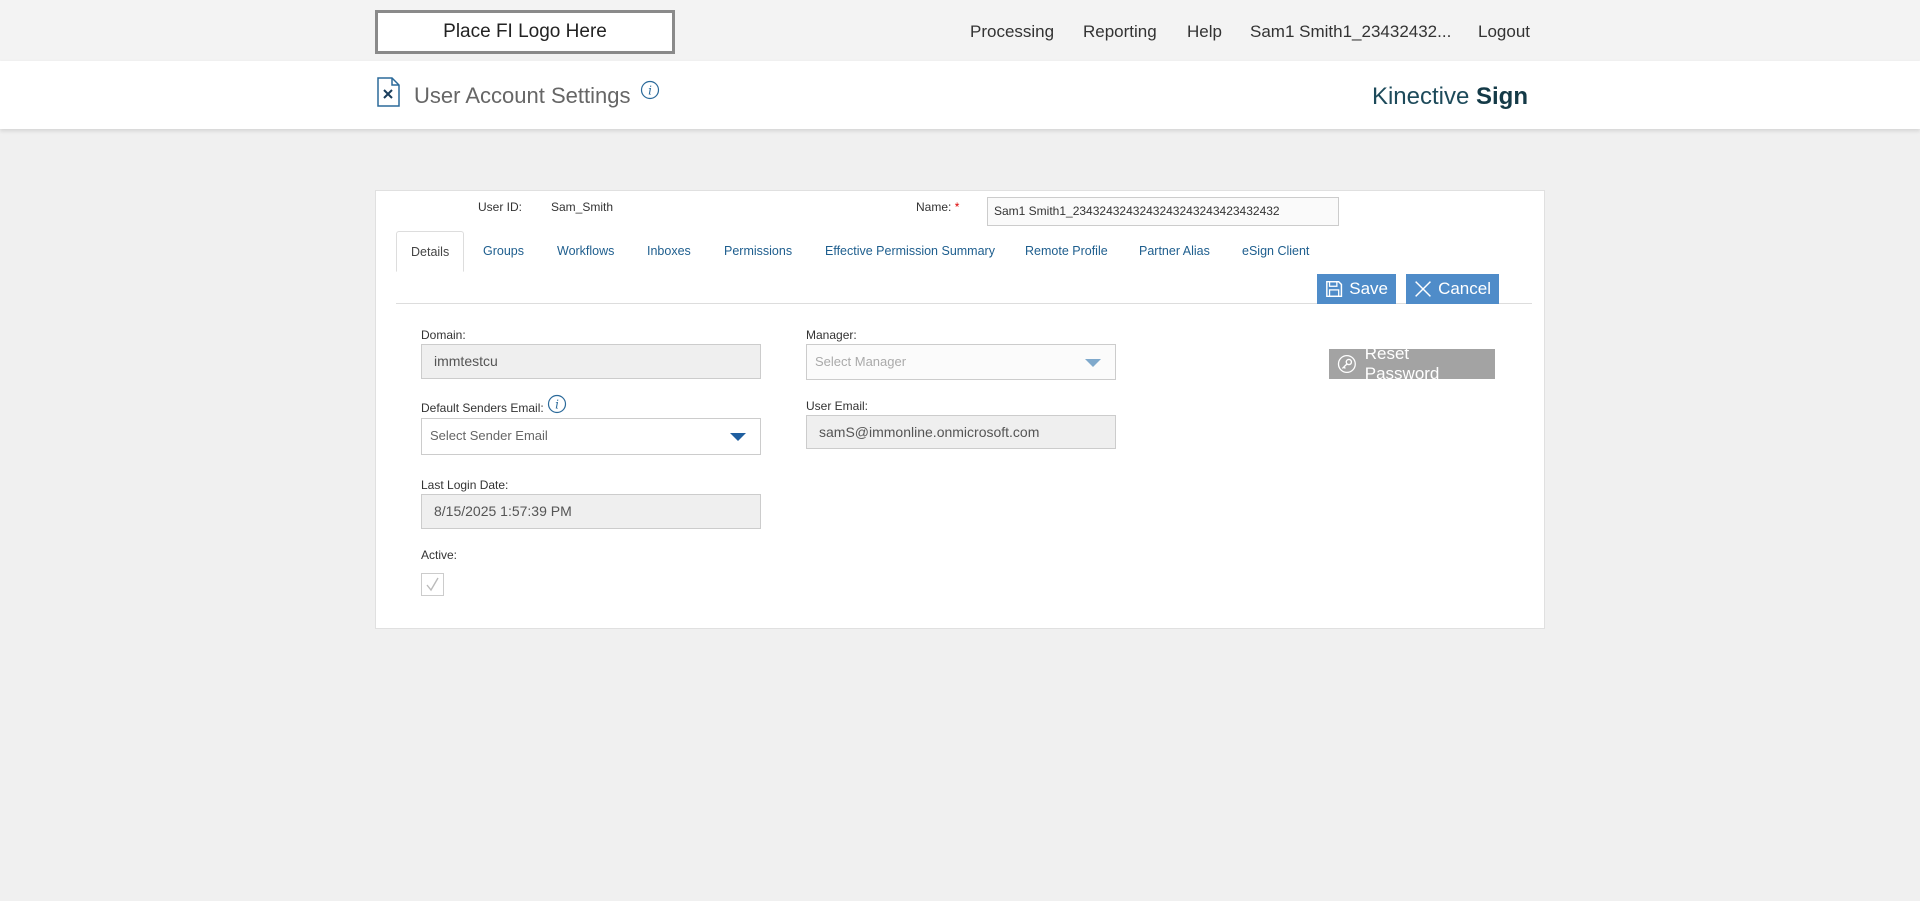  Describe the element at coordinates (1012, 32) in the screenshot. I see `nav-processing: Processing` at that location.